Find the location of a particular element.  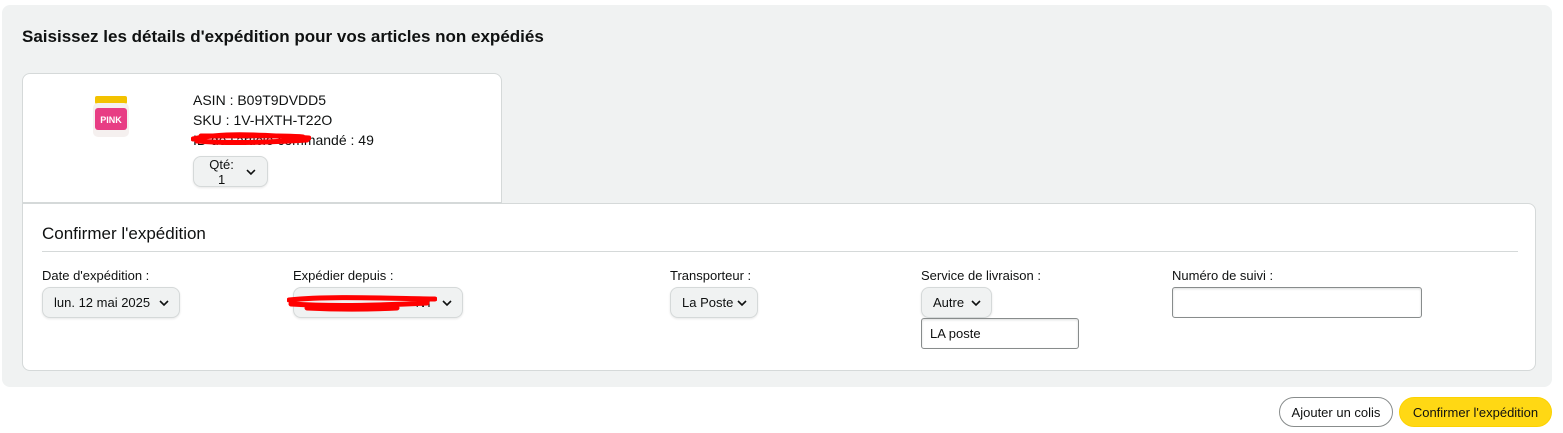

confirm-shipment-button: Confirmer l'expédition is located at coordinates (1475, 412).